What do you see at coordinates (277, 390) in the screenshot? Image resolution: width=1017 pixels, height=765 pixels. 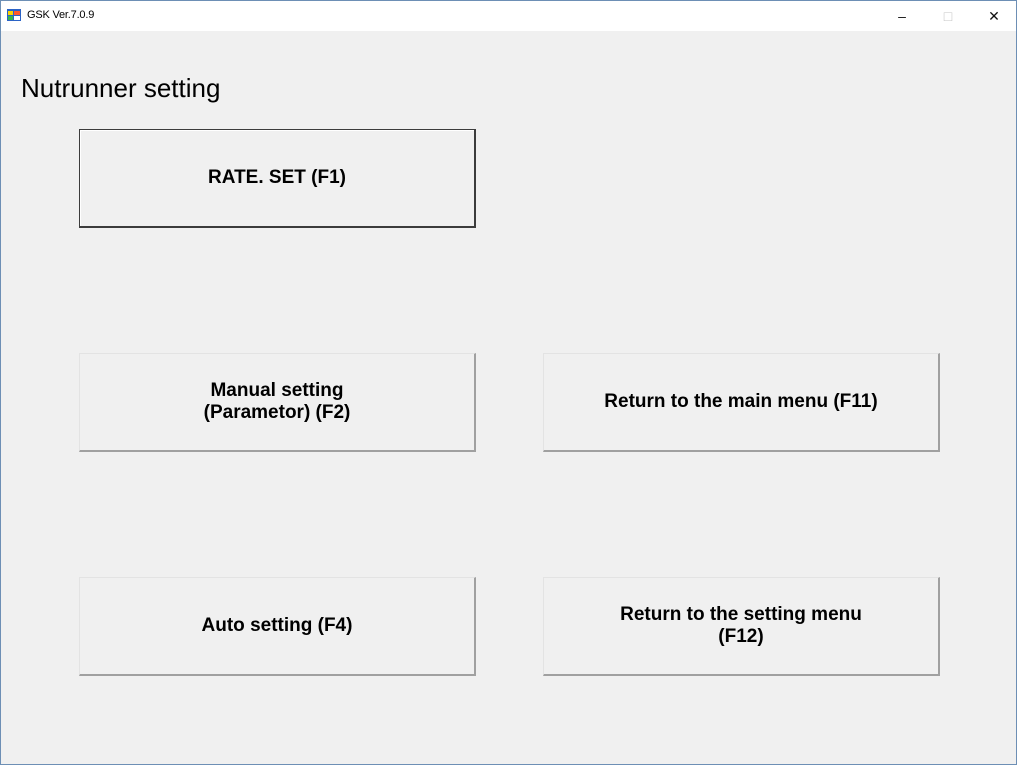 I see `manual-setting-label-line1: Manual setting` at bounding box center [277, 390].